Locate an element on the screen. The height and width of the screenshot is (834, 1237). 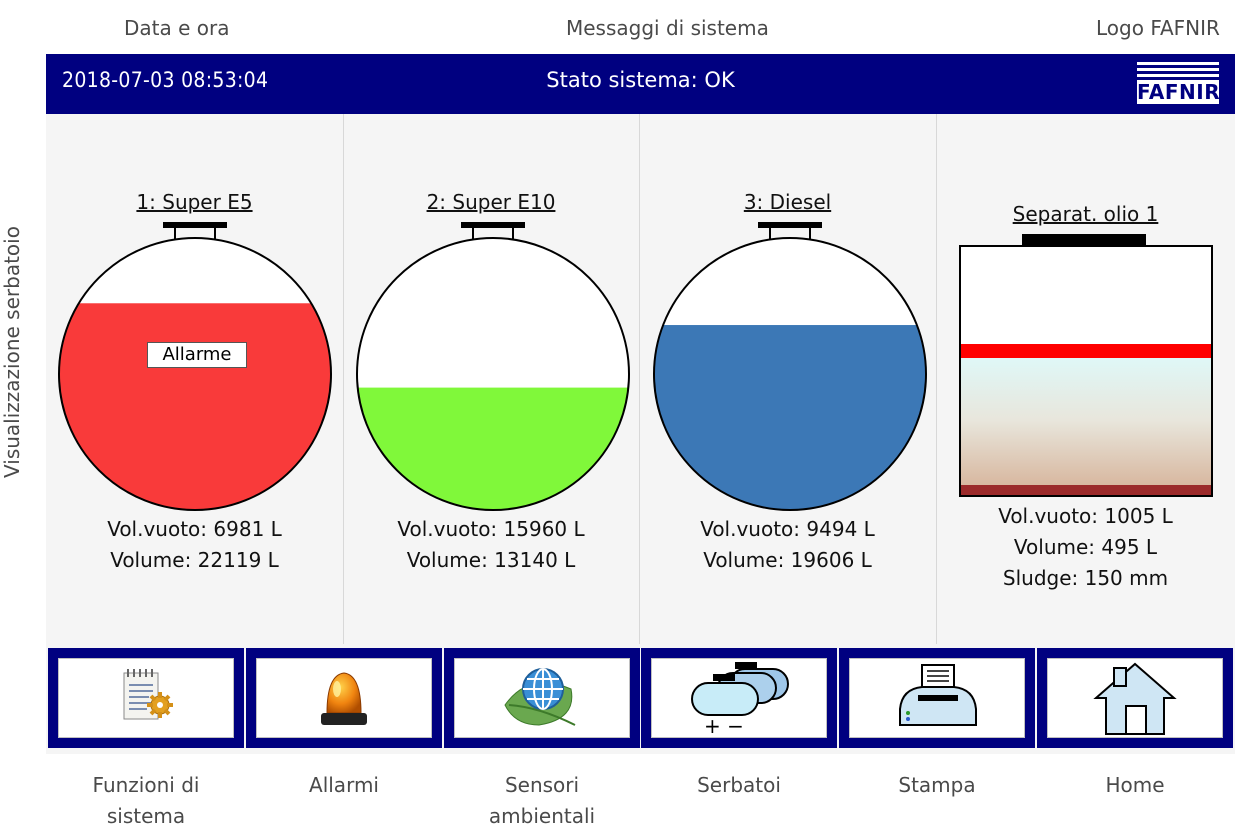
system-functions-button is located at coordinates (146, 698).